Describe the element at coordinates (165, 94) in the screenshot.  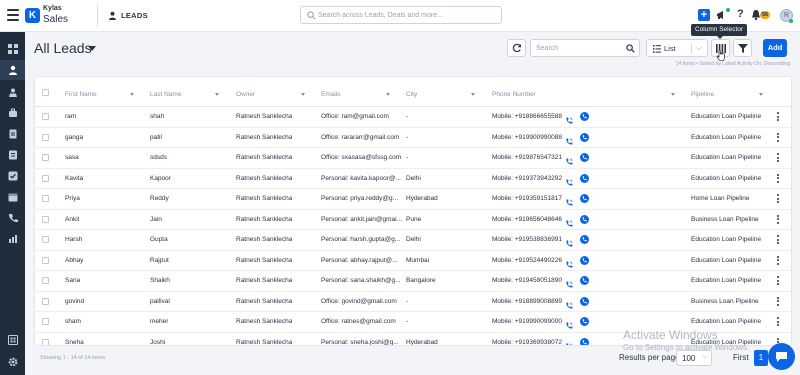
I see `column-header-last-name: Last Name` at that location.